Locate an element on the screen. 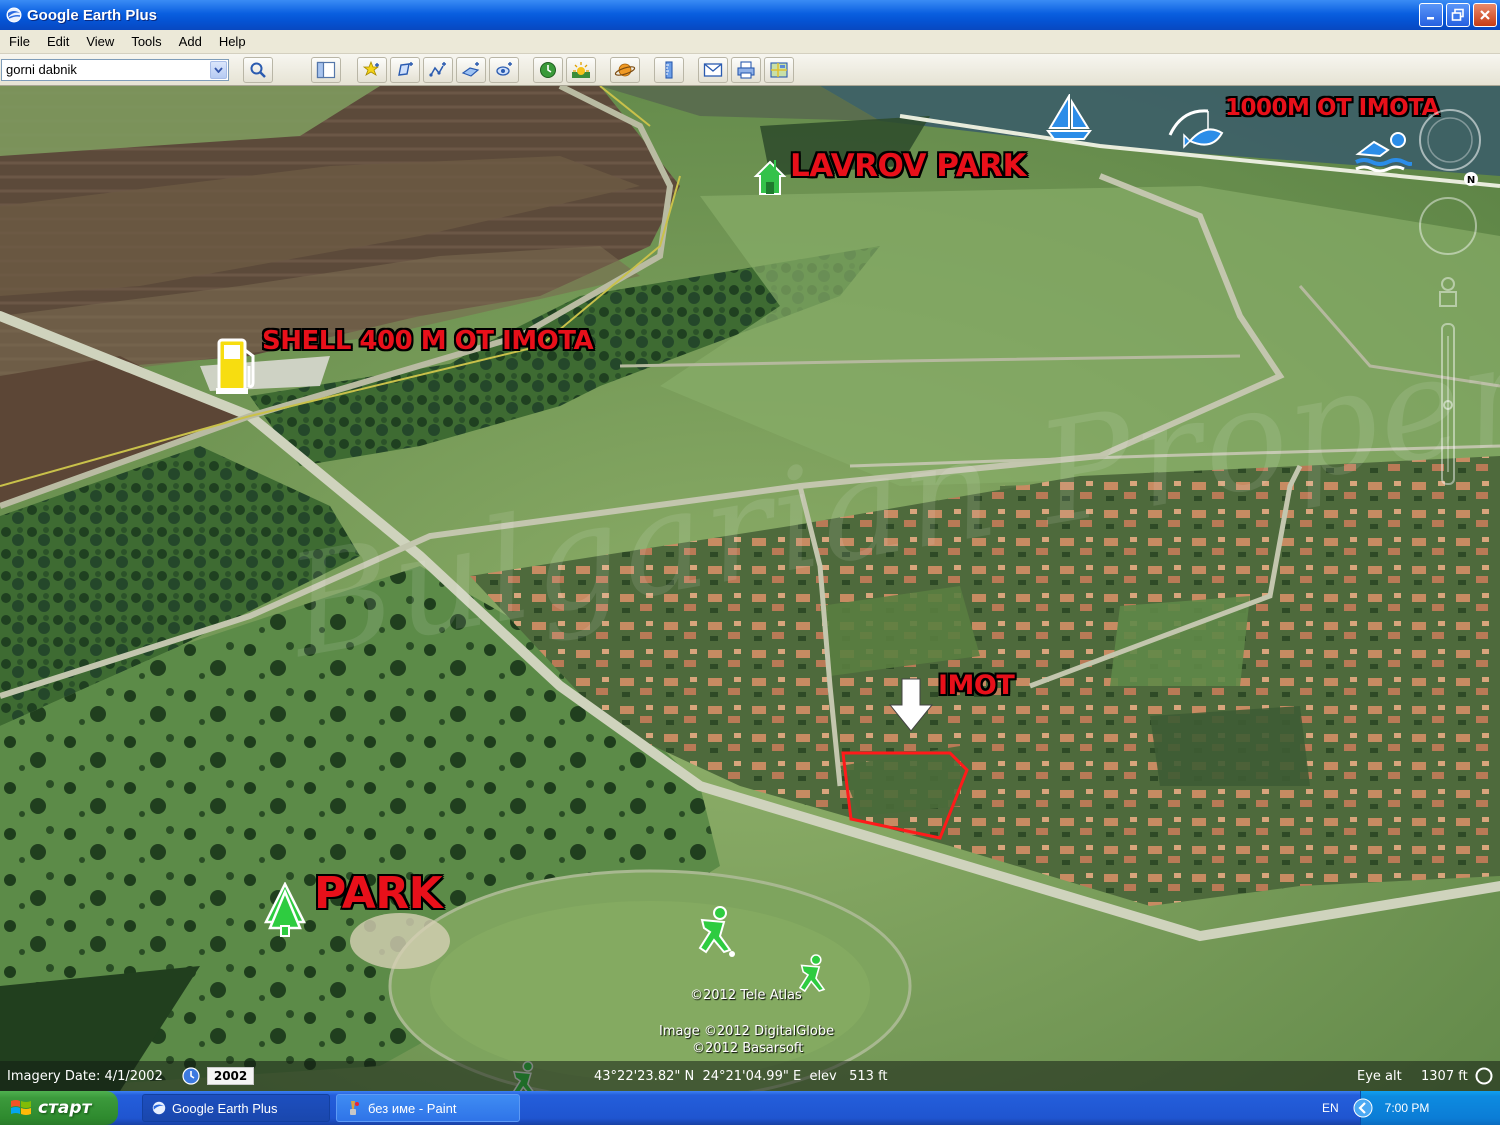 This screenshot has width=1500, height=1125. system-tray: EN 7:00 PM is located at coordinates (1411, 1108).